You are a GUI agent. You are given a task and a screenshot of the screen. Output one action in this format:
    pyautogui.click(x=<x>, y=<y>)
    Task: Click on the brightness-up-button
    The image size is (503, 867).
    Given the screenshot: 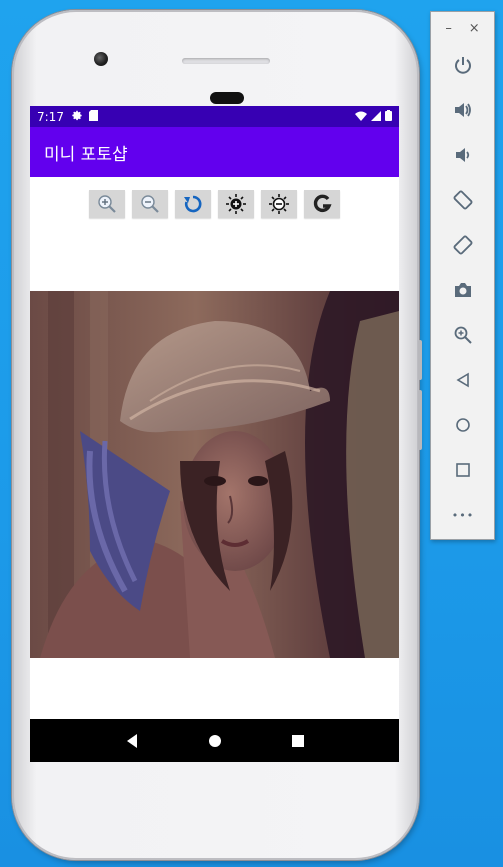 What is the action you would take?
    pyautogui.click(x=236, y=204)
    